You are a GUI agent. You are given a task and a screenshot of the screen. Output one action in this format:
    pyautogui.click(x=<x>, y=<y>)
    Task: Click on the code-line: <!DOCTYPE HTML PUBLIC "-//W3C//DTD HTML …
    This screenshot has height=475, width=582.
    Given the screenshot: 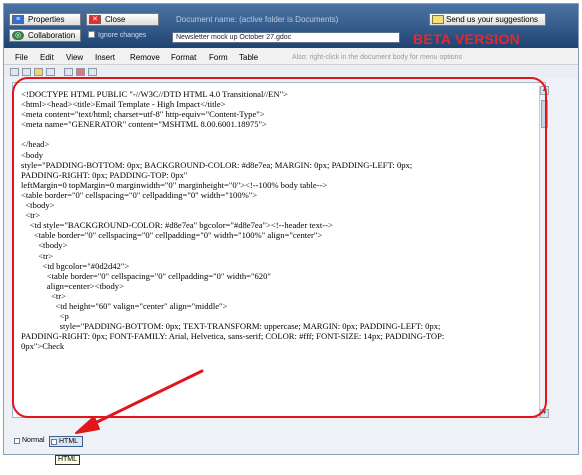 What is the action you would take?
    pyautogui.click(x=154, y=94)
    